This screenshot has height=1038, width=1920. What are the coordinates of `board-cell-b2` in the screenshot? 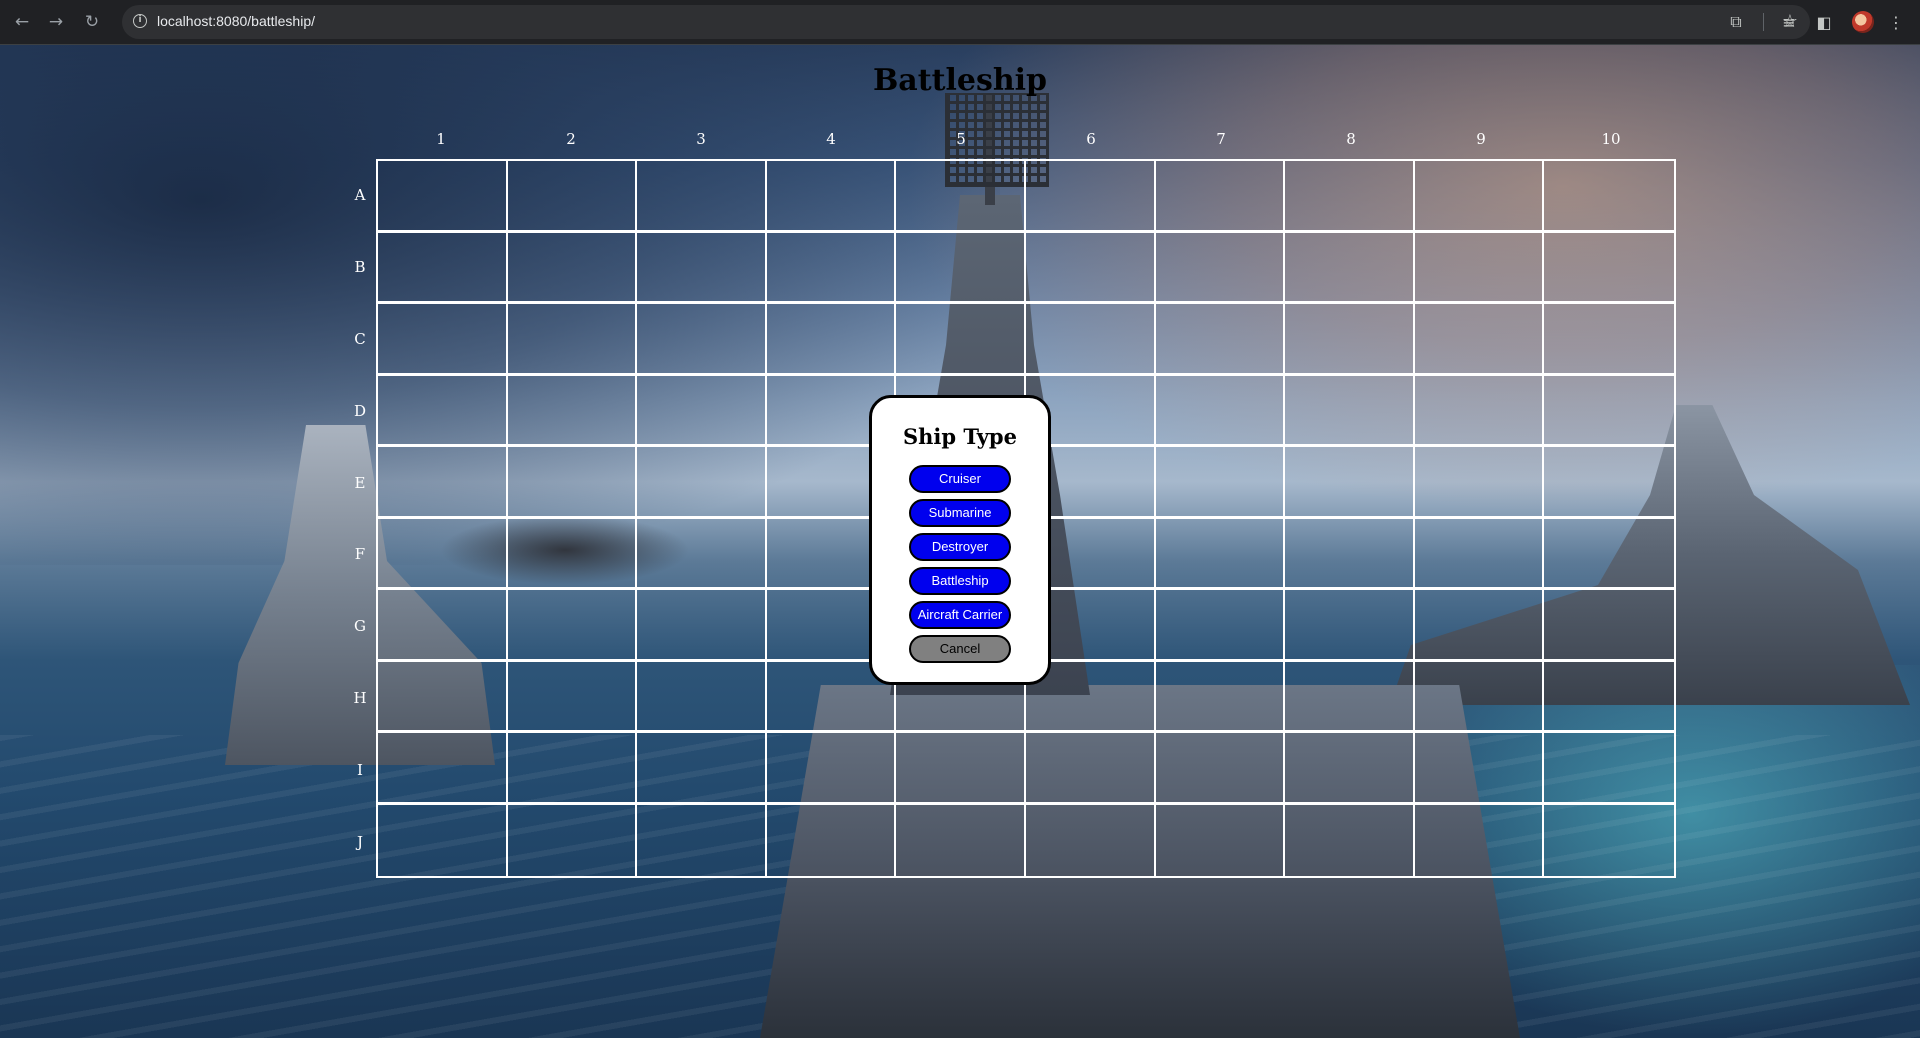 It's located at (572, 268).